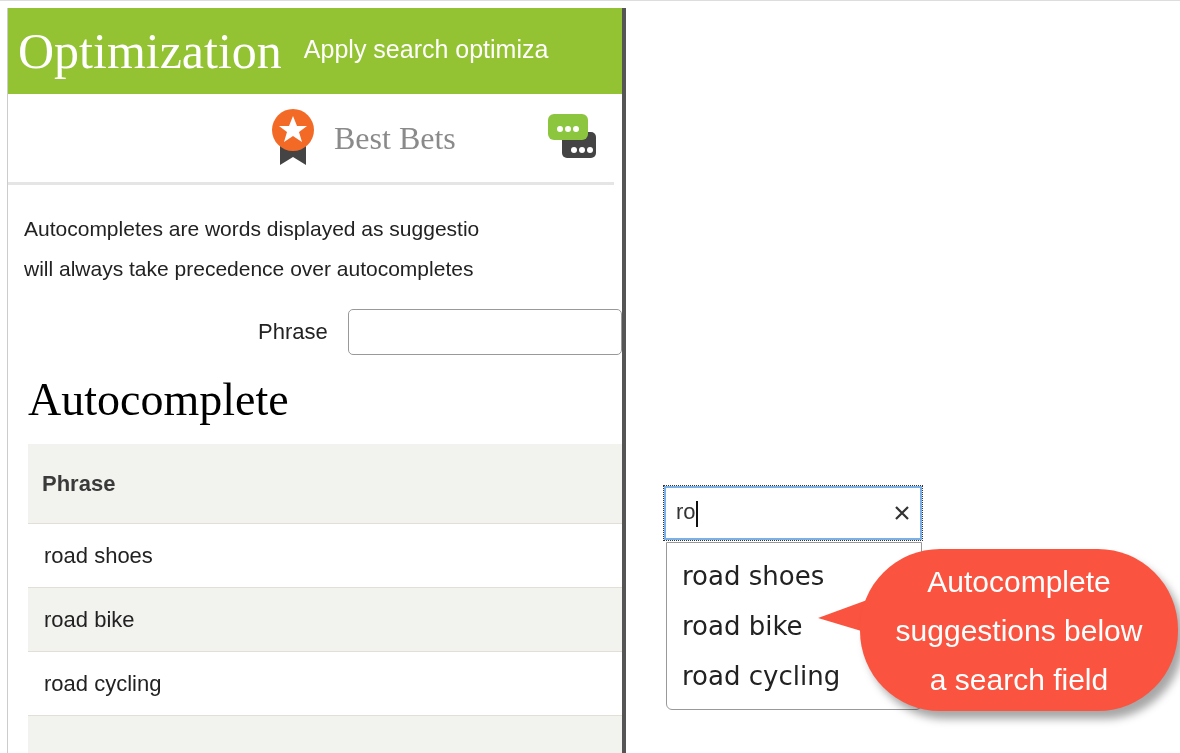 Image resolution: width=1180 pixels, height=753 pixels. I want to click on search-field: ro, so click(793, 513).